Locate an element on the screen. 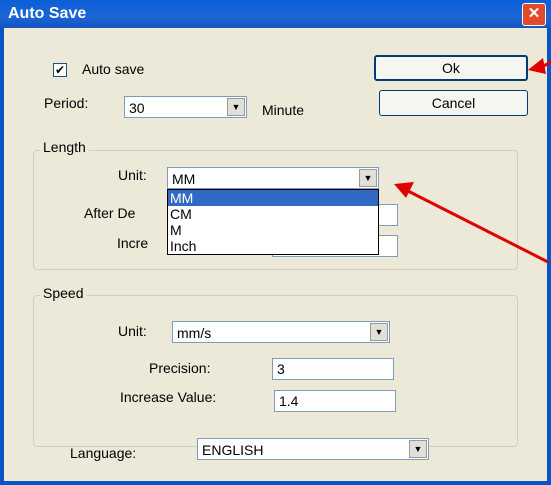 The image size is (551, 485). window-title: Auto Save is located at coordinates (47, 13).